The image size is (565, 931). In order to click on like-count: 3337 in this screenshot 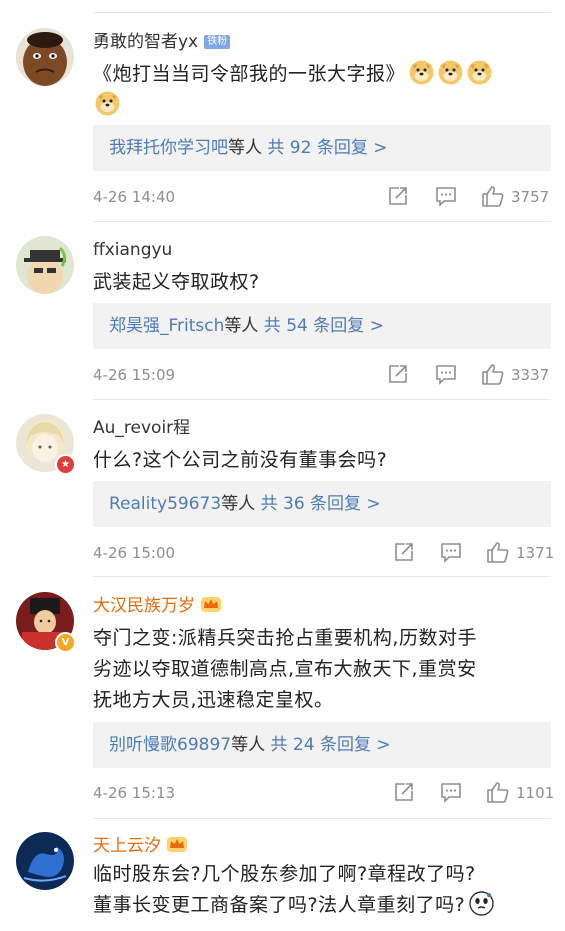, I will do `click(530, 375)`.